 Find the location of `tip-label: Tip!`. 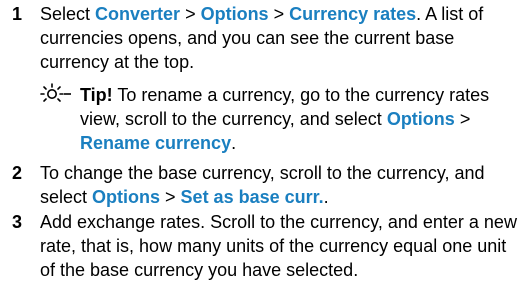

tip-label: Tip! is located at coordinates (96, 95).